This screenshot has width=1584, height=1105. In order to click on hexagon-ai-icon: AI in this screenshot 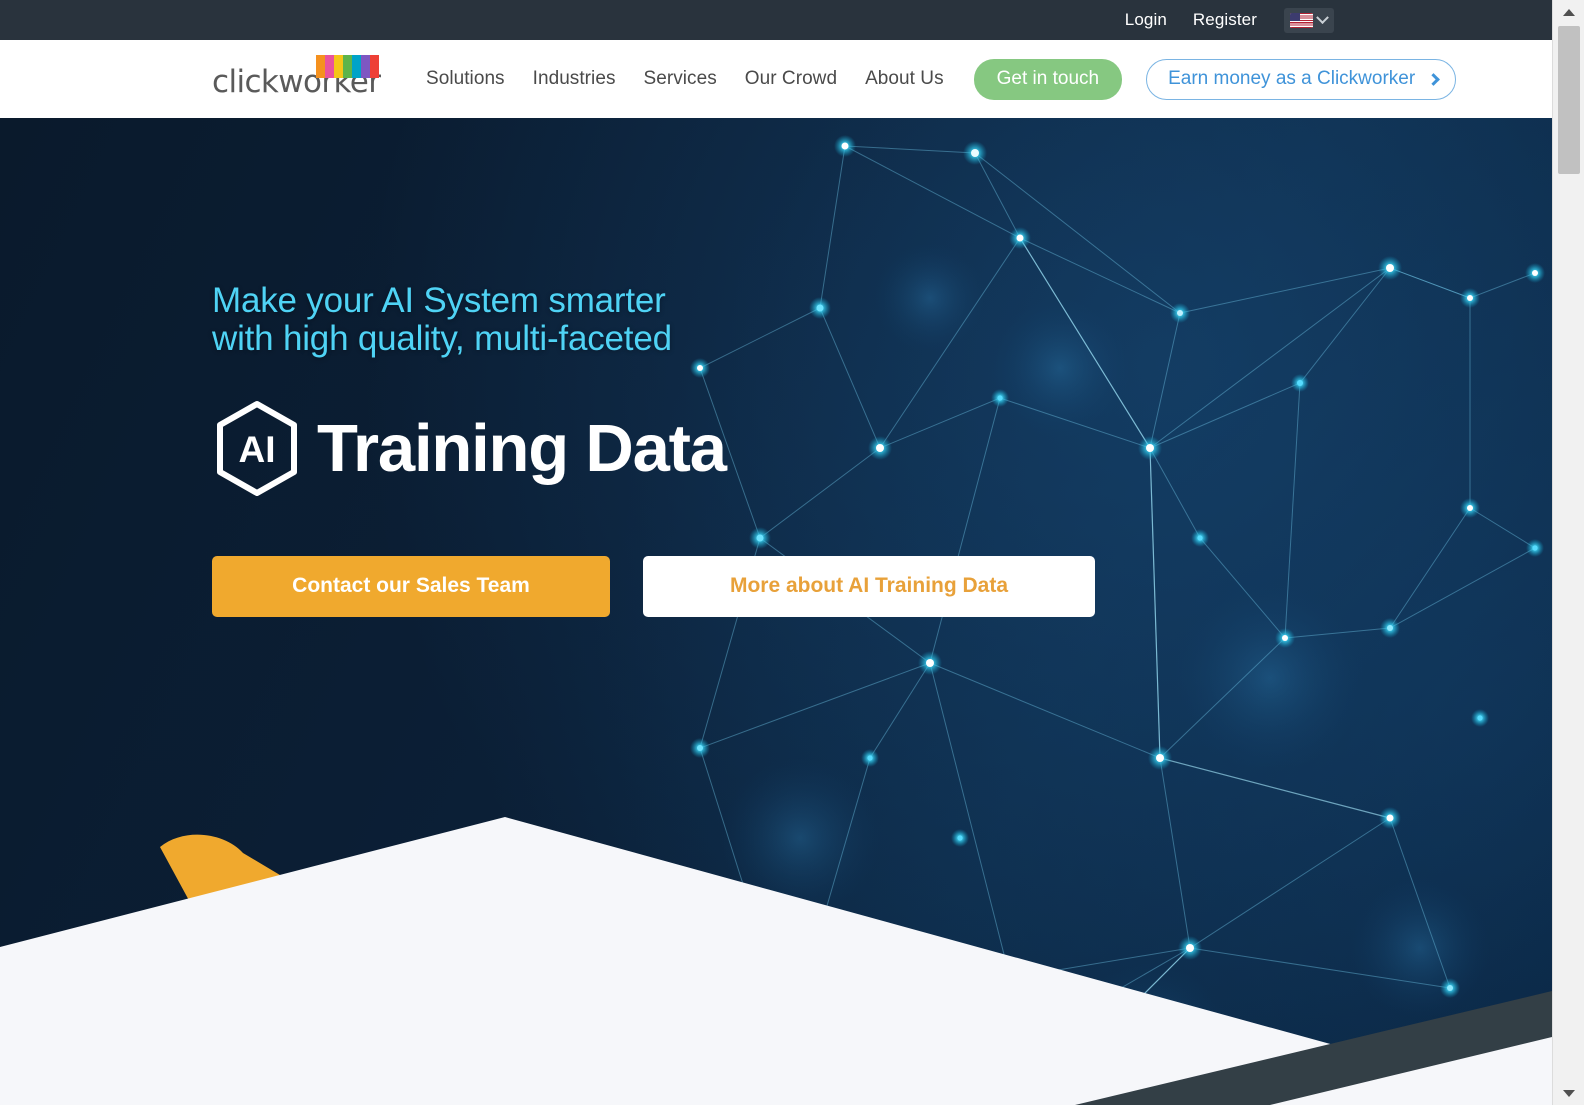, I will do `click(257, 448)`.